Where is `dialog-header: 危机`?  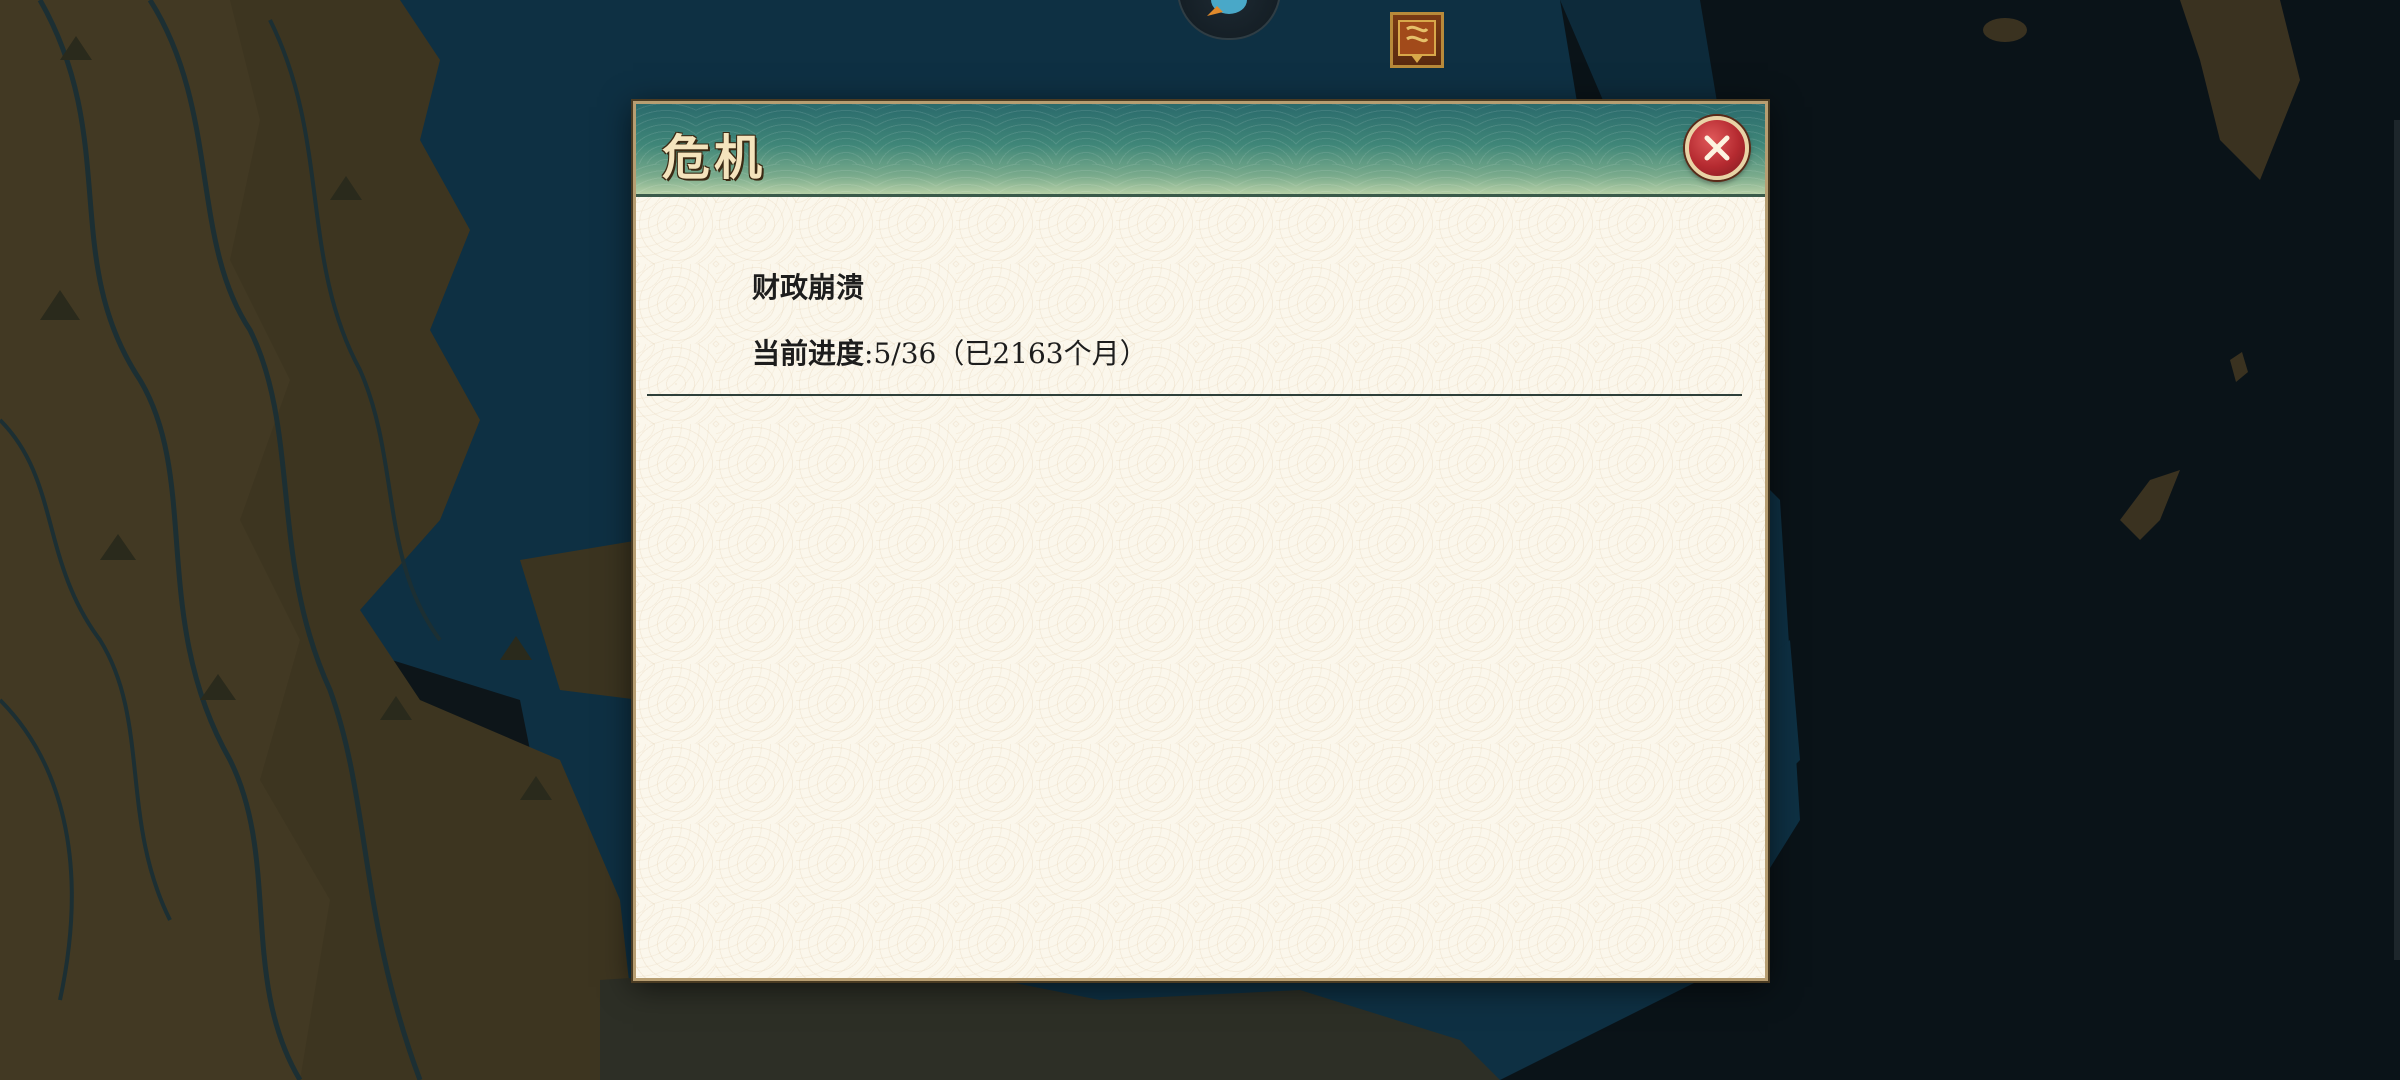 dialog-header: 危机 is located at coordinates (1200, 150).